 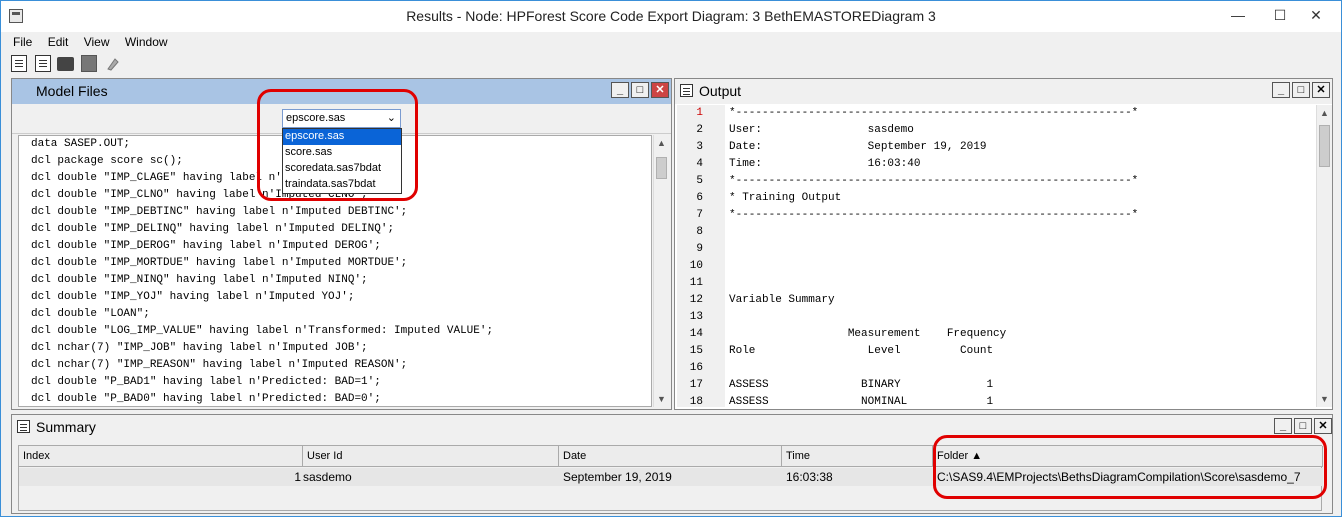 What do you see at coordinates (672, 427) in the screenshot?
I see `summary-header: Summary _ □ ✕` at bounding box center [672, 427].